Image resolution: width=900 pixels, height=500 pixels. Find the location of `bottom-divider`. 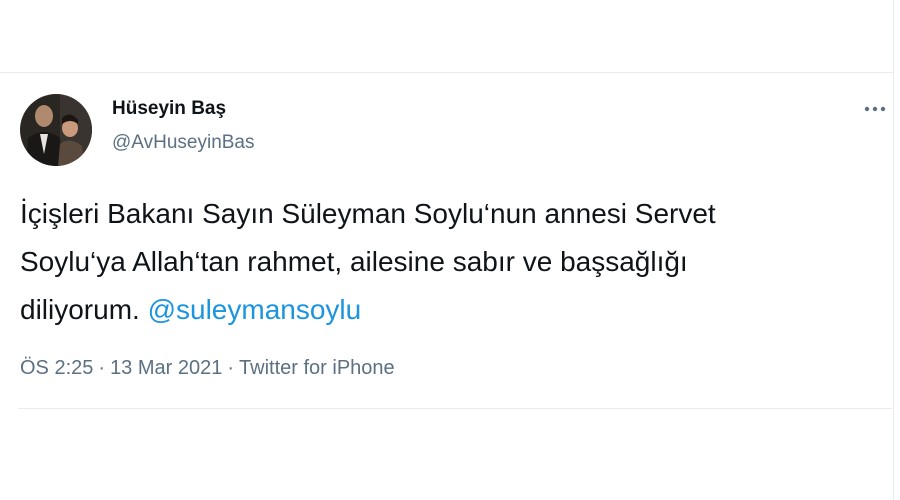

bottom-divider is located at coordinates (455, 408).